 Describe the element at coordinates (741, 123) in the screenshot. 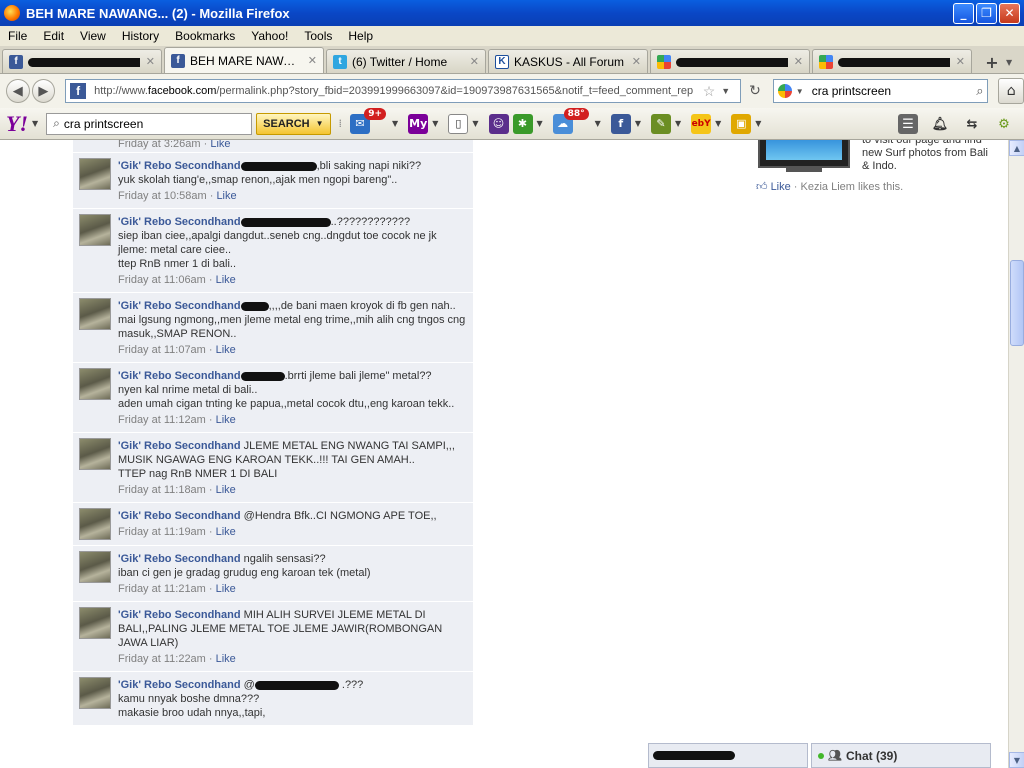

I see `shopping-icon: ▣` at that location.